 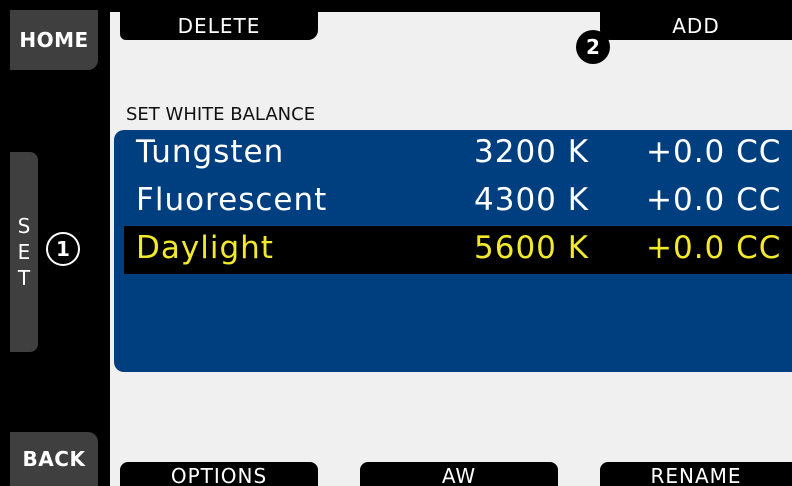 What do you see at coordinates (532, 200) in the screenshot?
I see `list-item-temperature: 4300 K` at bounding box center [532, 200].